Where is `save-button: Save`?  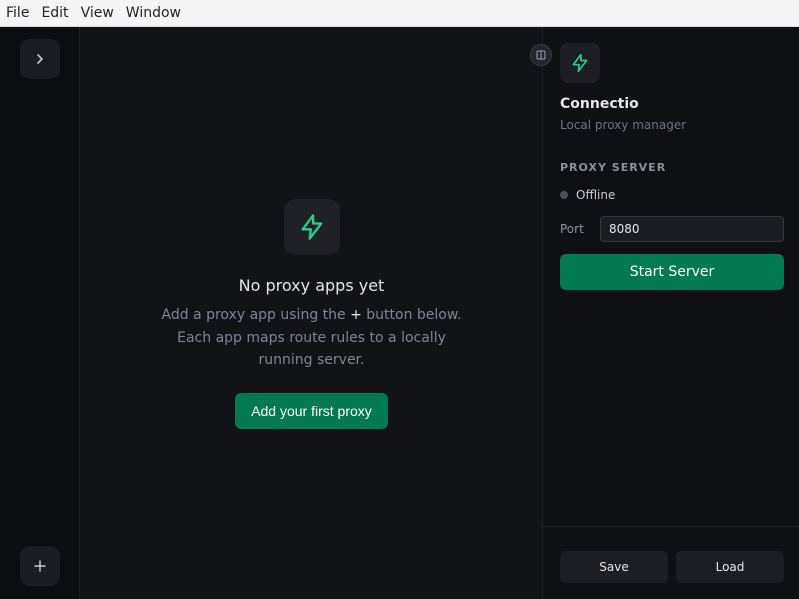
save-button: Save is located at coordinates (614, 567).